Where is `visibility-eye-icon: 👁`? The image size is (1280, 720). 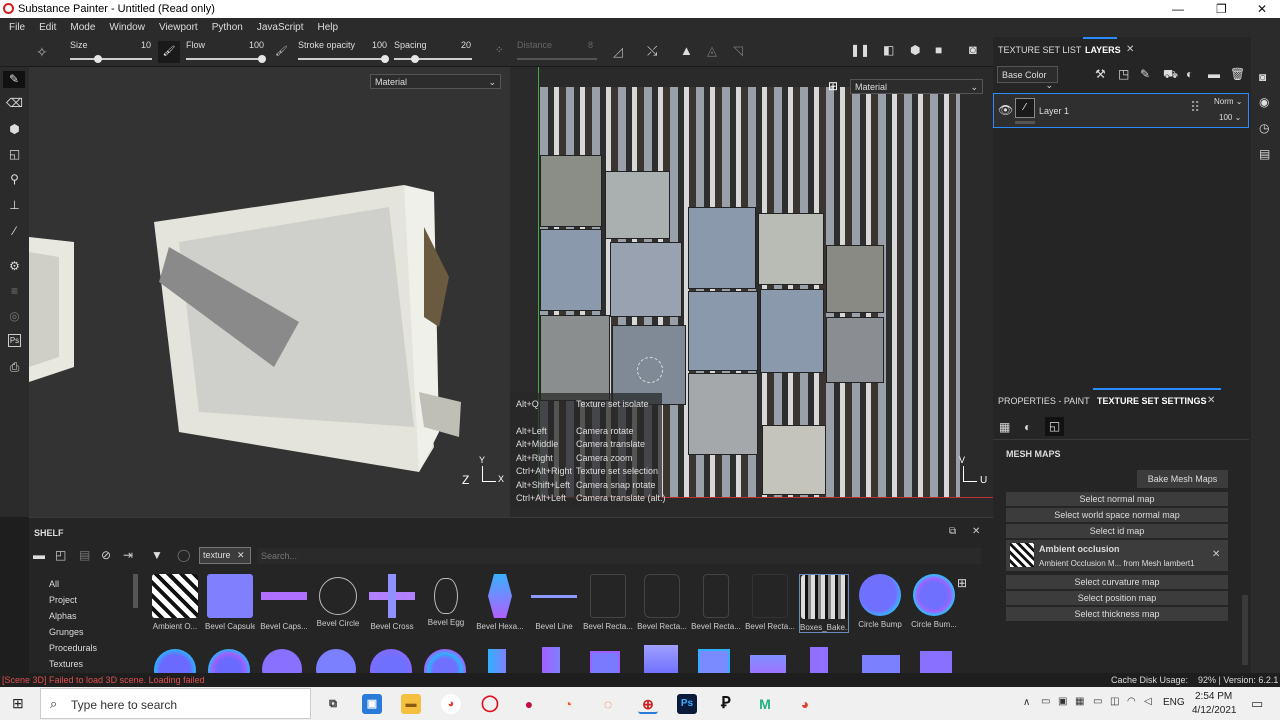 visibility-eye-icon: 👁 is located at coordinates (1005, 110).